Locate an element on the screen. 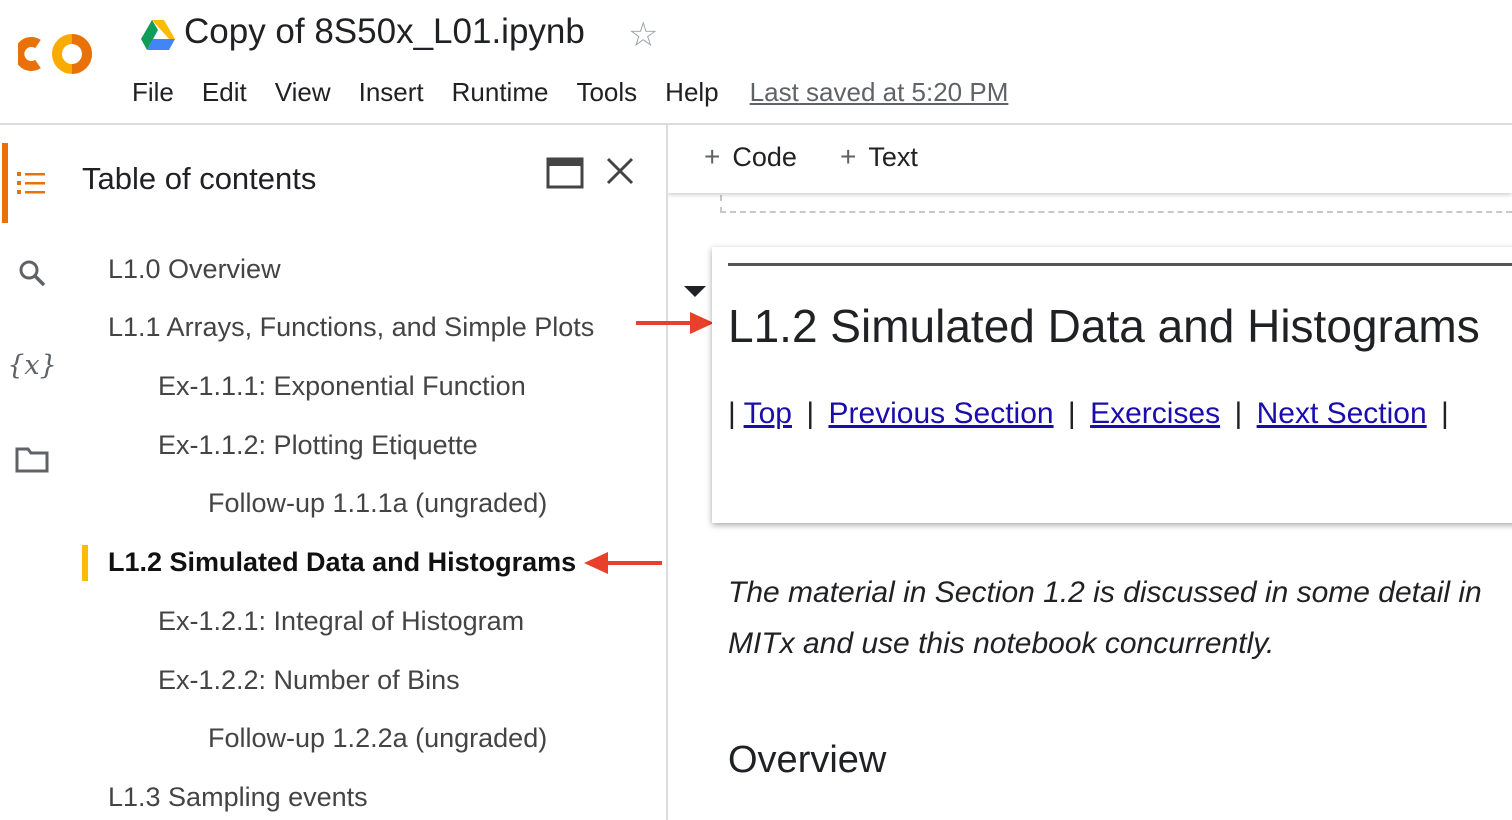 This screenshot has width=1512, height=820. last-saved-link: Last saved at 5:20 PM is located at coordinates (879, 92).